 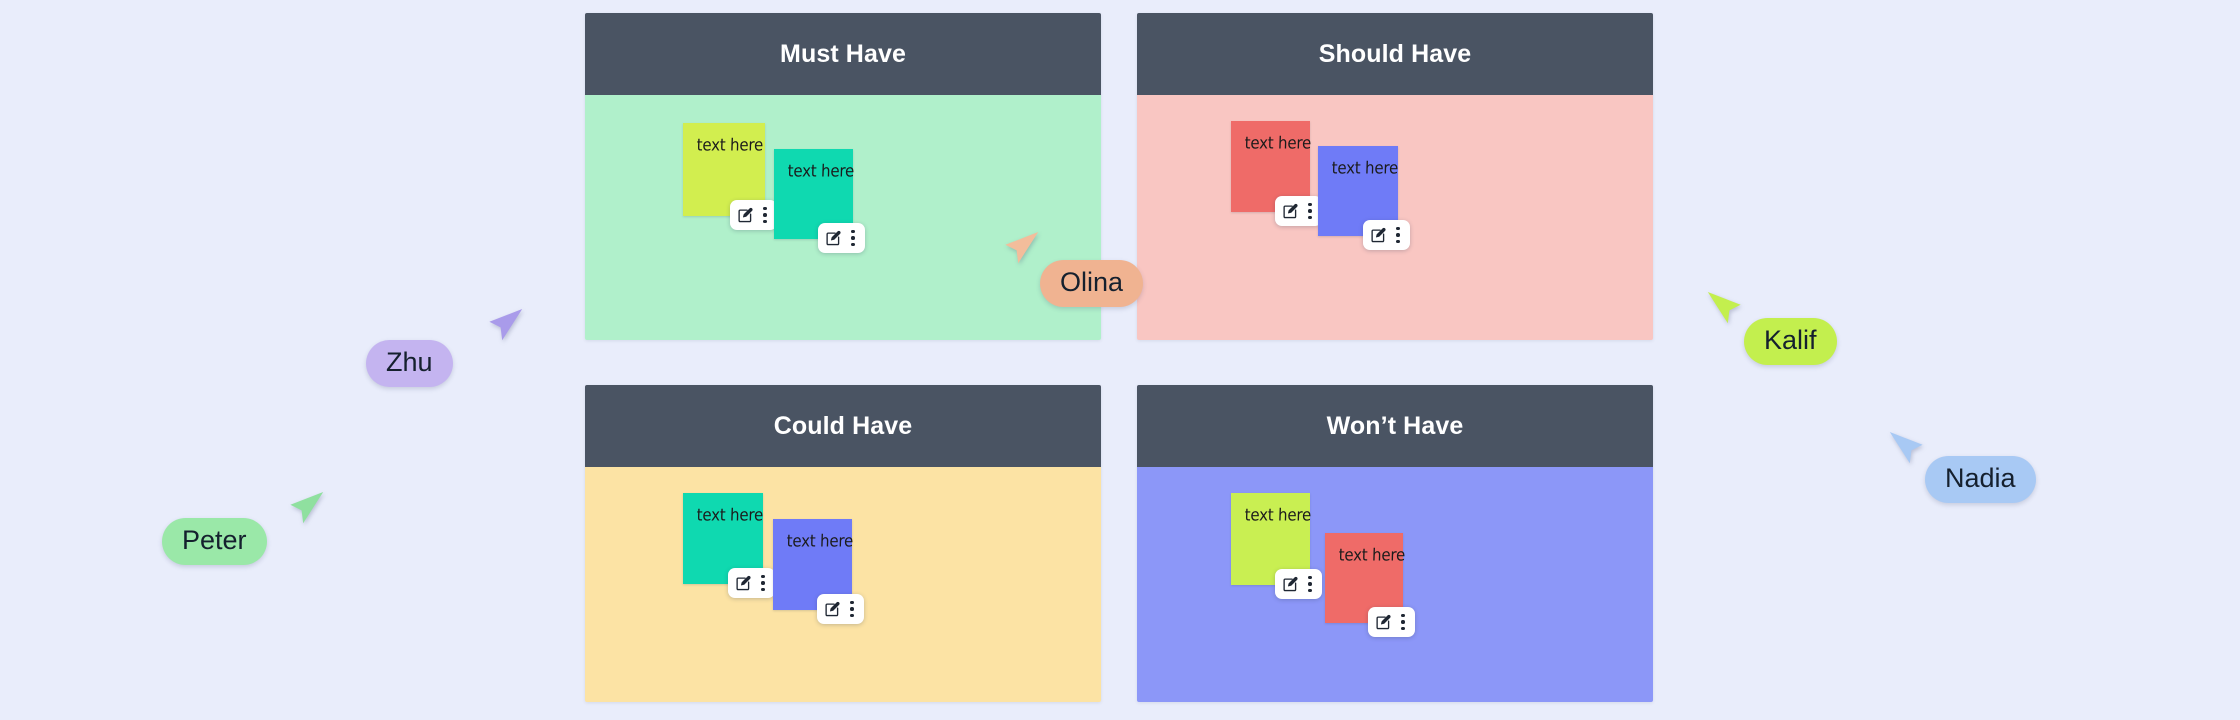 I want to click on quadrant-body-wont-have: text here text here, so click(x=1395, y=584).